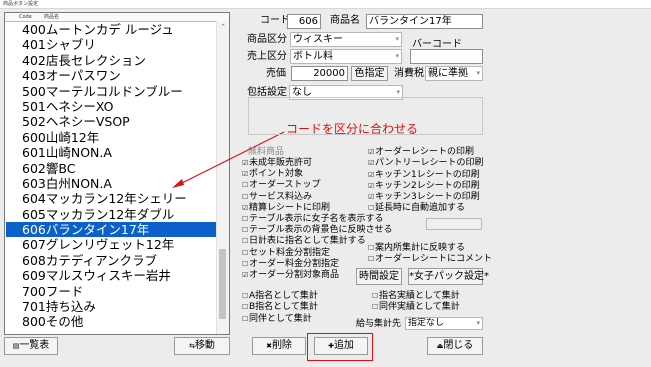 This screenshot has width=651, height=367. I want to click on checkbox-item: ☑オーダーレシートの印刷, so click(428, 152).